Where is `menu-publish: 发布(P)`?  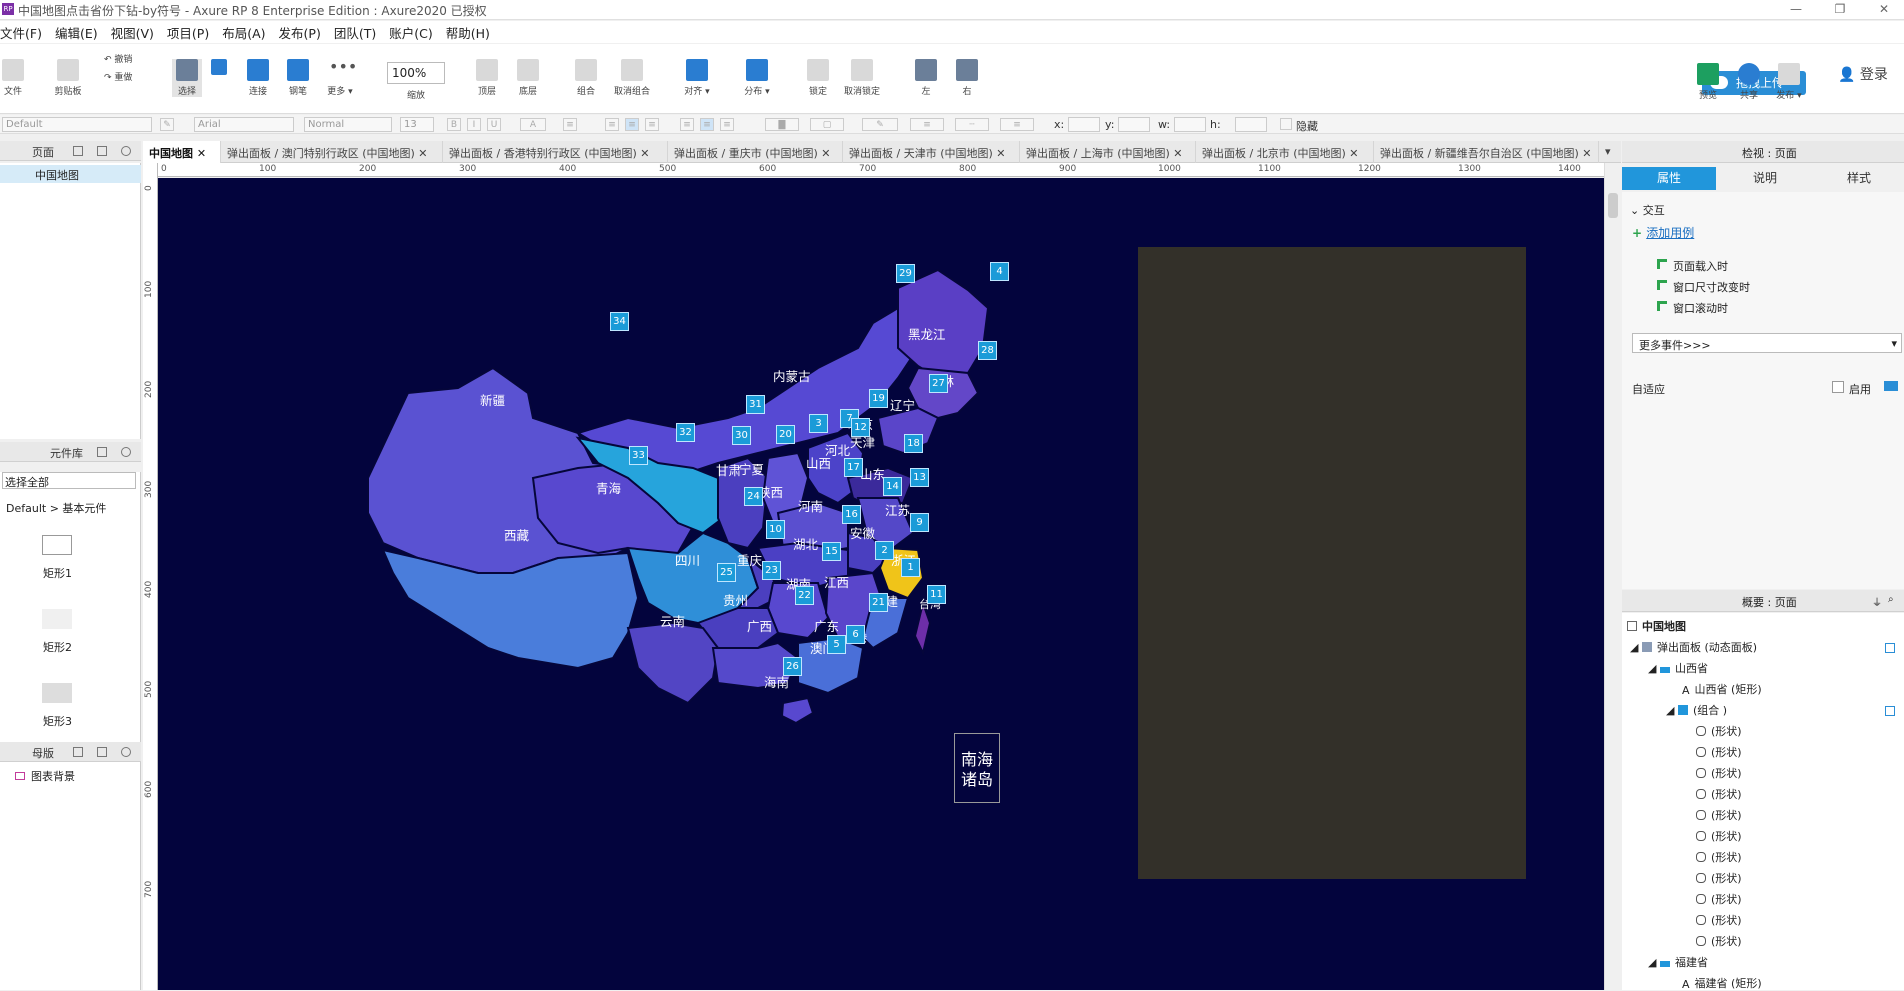
menu-publish: 发布(P) is located at coordinates (304, 32).